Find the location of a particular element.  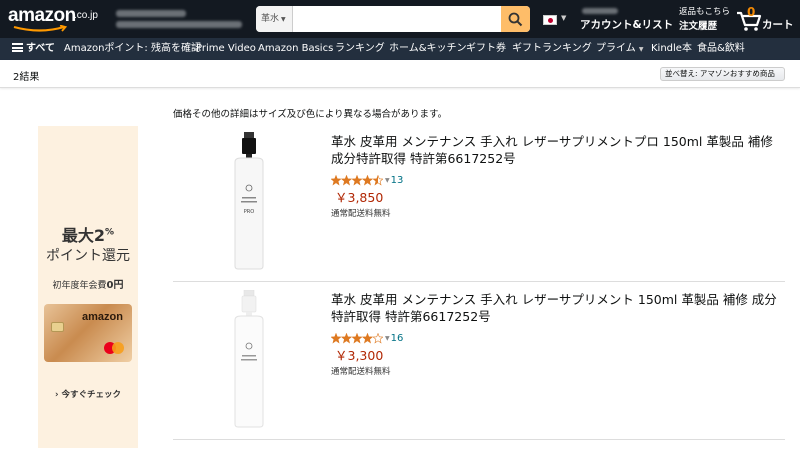

search-category-dropdown: 革水 ▼ is located at coordinates (274, 19).